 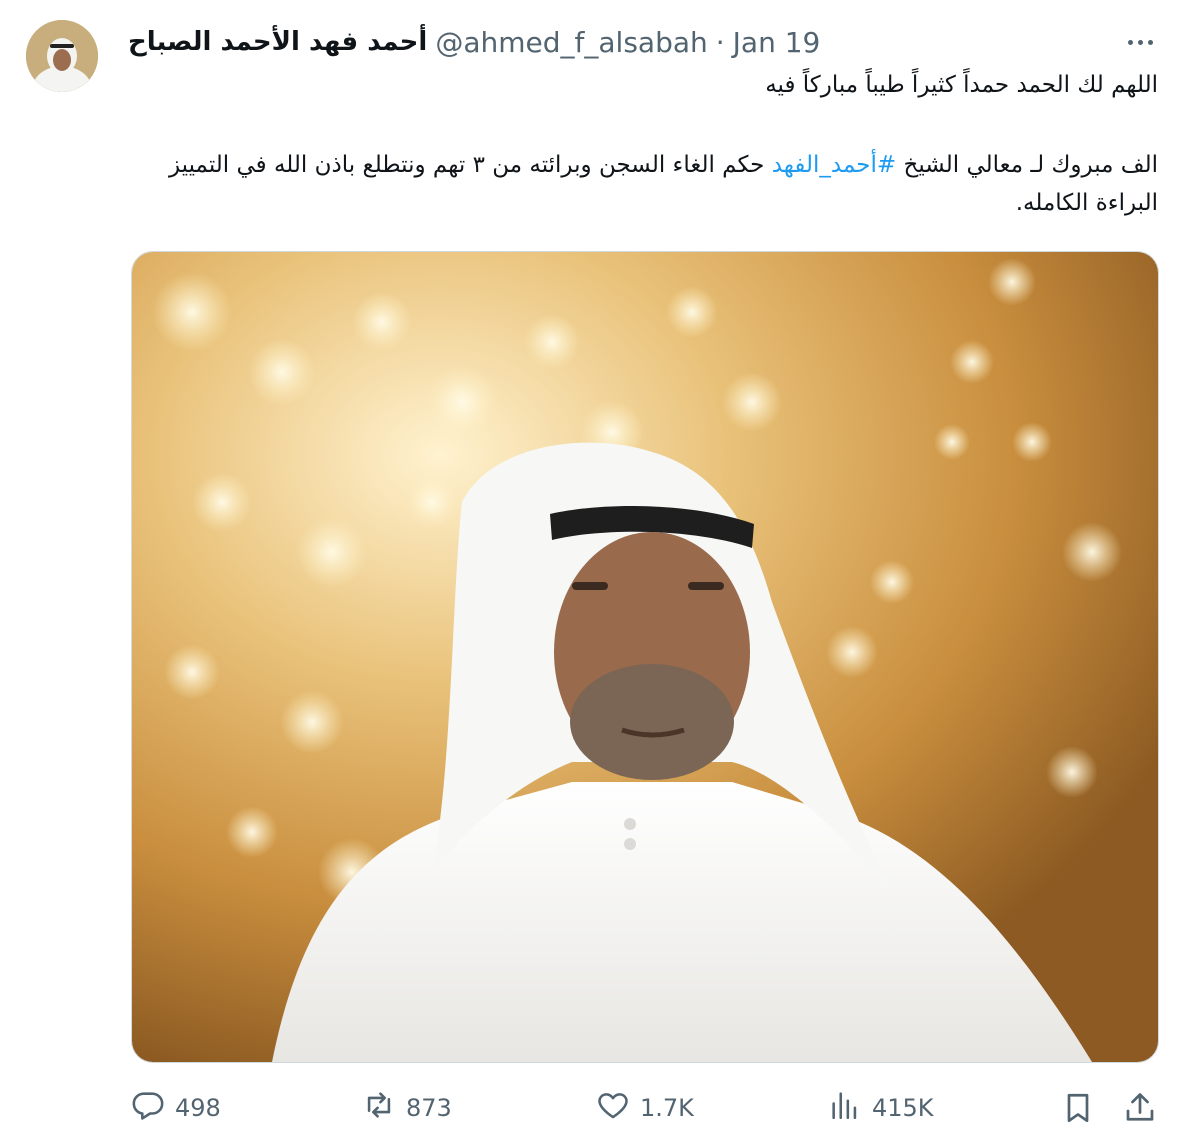 What do you see at coordinates (148, 1108) in the screenshot?
I see `reply-icon` at bounding box center [148, 1108].